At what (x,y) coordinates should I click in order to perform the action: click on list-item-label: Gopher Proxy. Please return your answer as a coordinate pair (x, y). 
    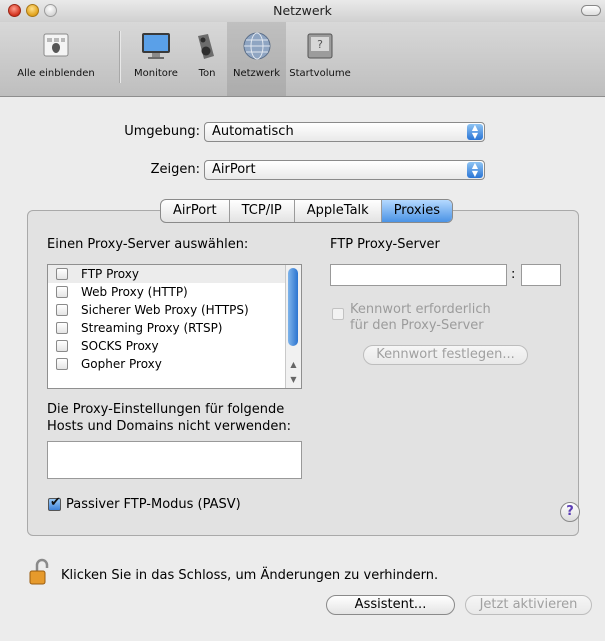
    Looking at the image, I should click on (121, 364).